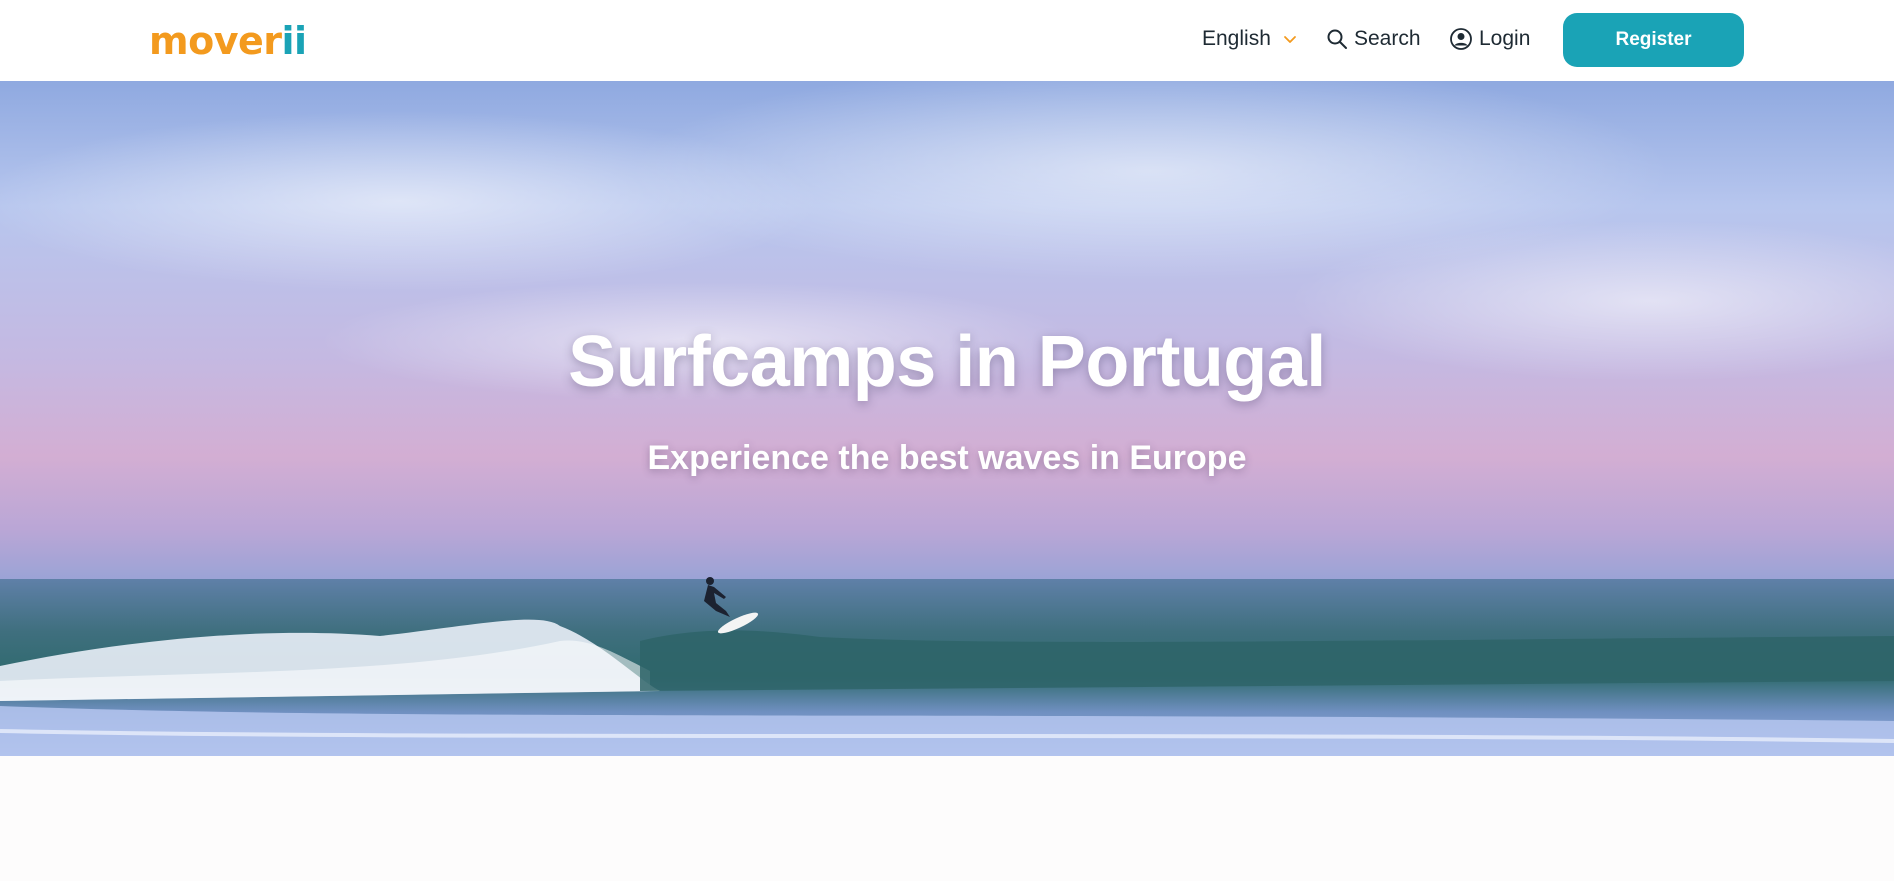  What do you see at coordinates (1387, 38) in the screenshot?
I see `search-label: Search` at bounding box center [1387, 38].